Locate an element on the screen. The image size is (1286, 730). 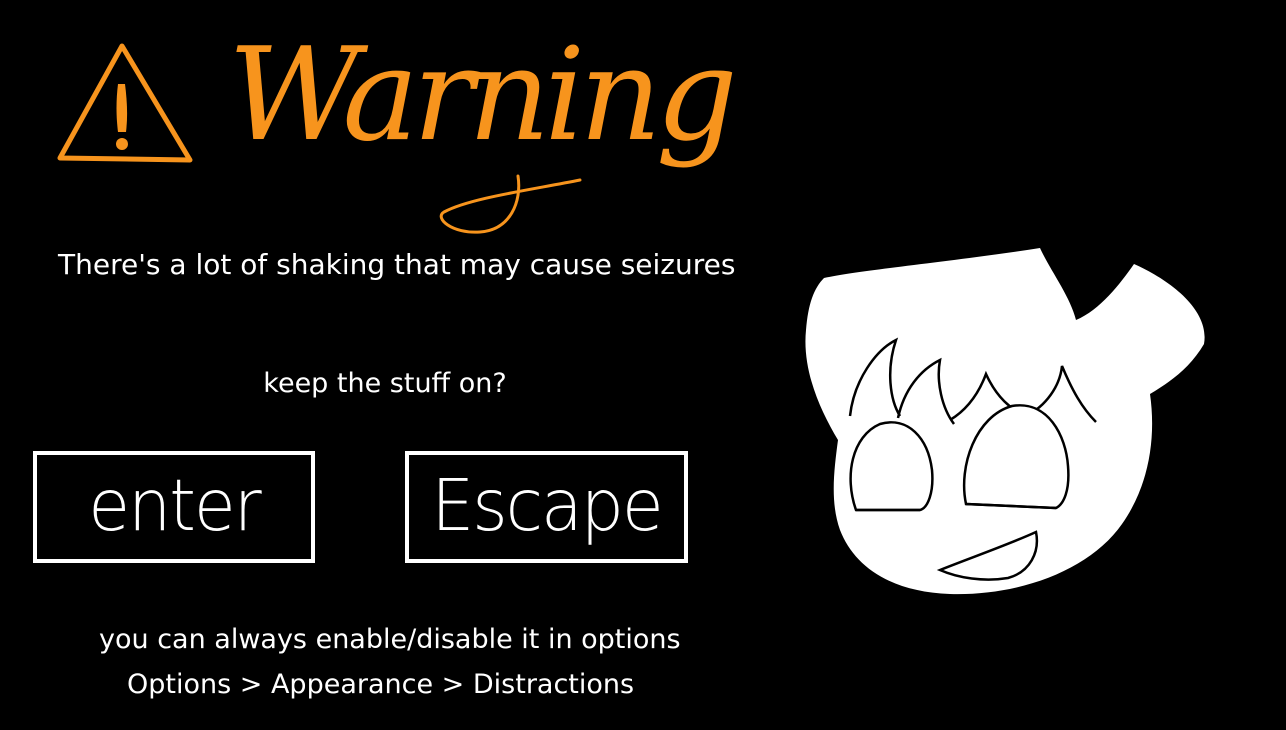
enter-button-label: enter is located at coordinates (174, 506).